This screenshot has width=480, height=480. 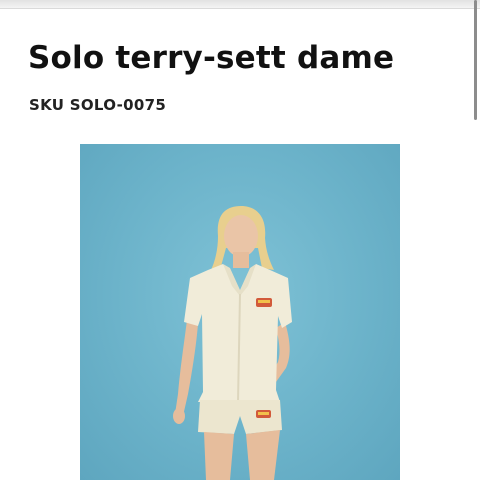 What do you see at coordinates (241, 260) in the screenshot?
I see `model-neck` at bounding box center [241, 260].